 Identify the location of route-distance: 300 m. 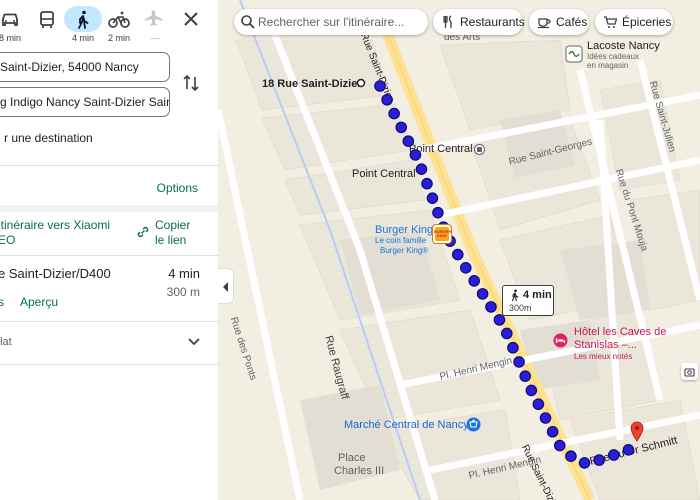
(183, 292).